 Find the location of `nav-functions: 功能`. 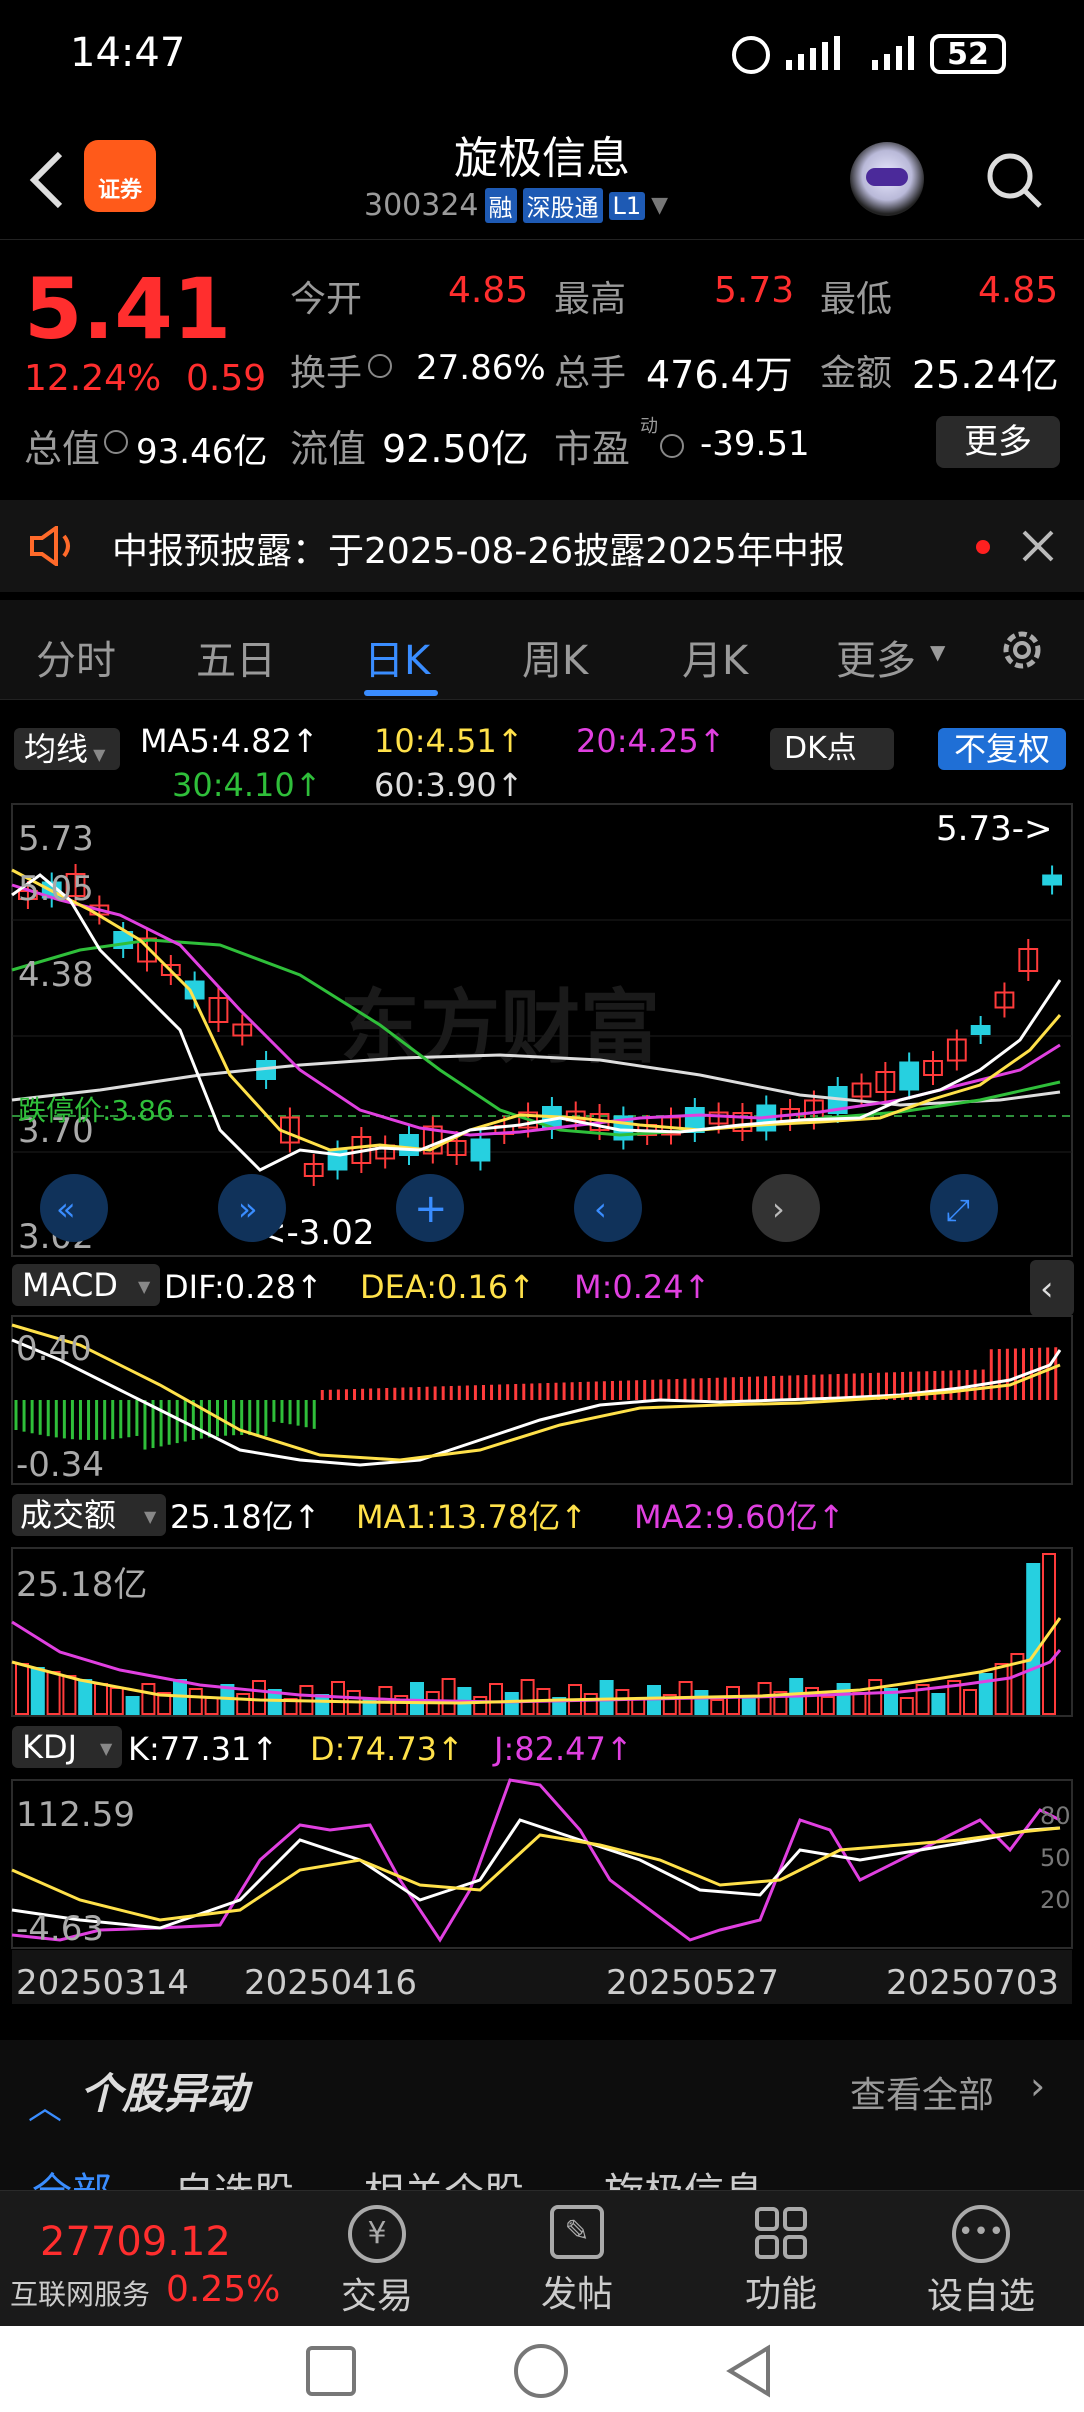

nav-functions: 功能 is located at coordinates (781, 2259).